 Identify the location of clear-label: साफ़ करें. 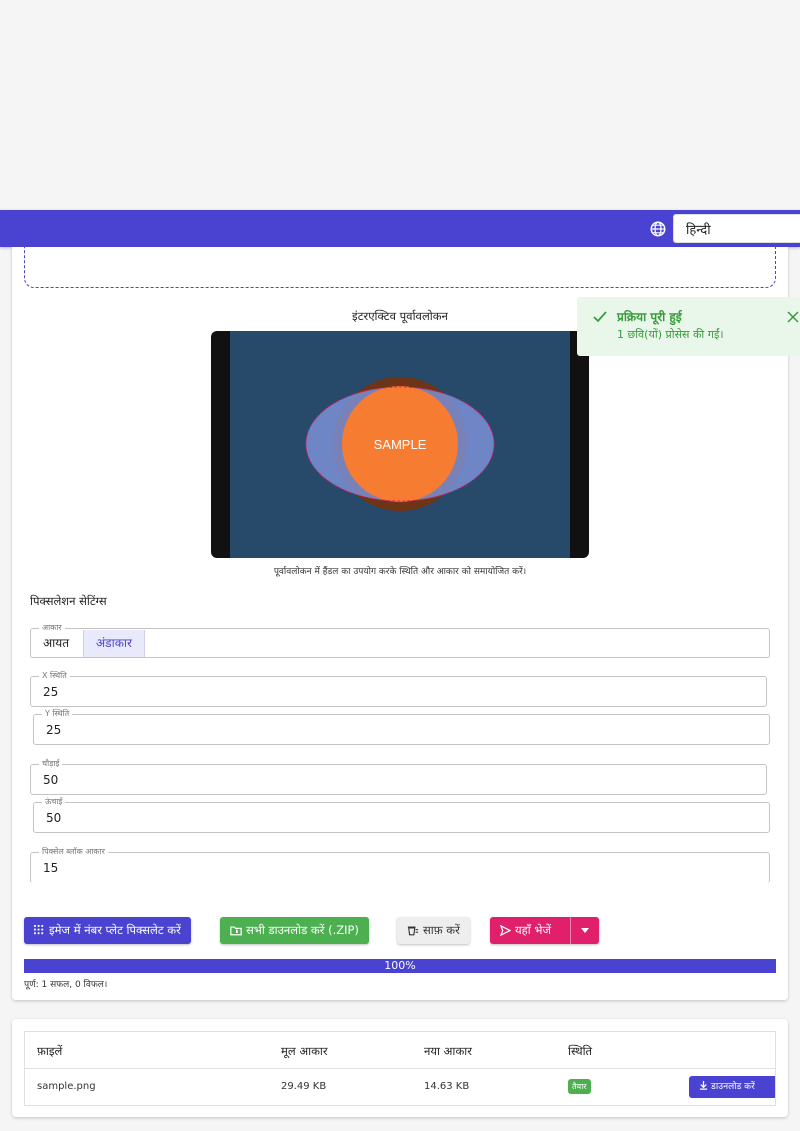
(441, 930).